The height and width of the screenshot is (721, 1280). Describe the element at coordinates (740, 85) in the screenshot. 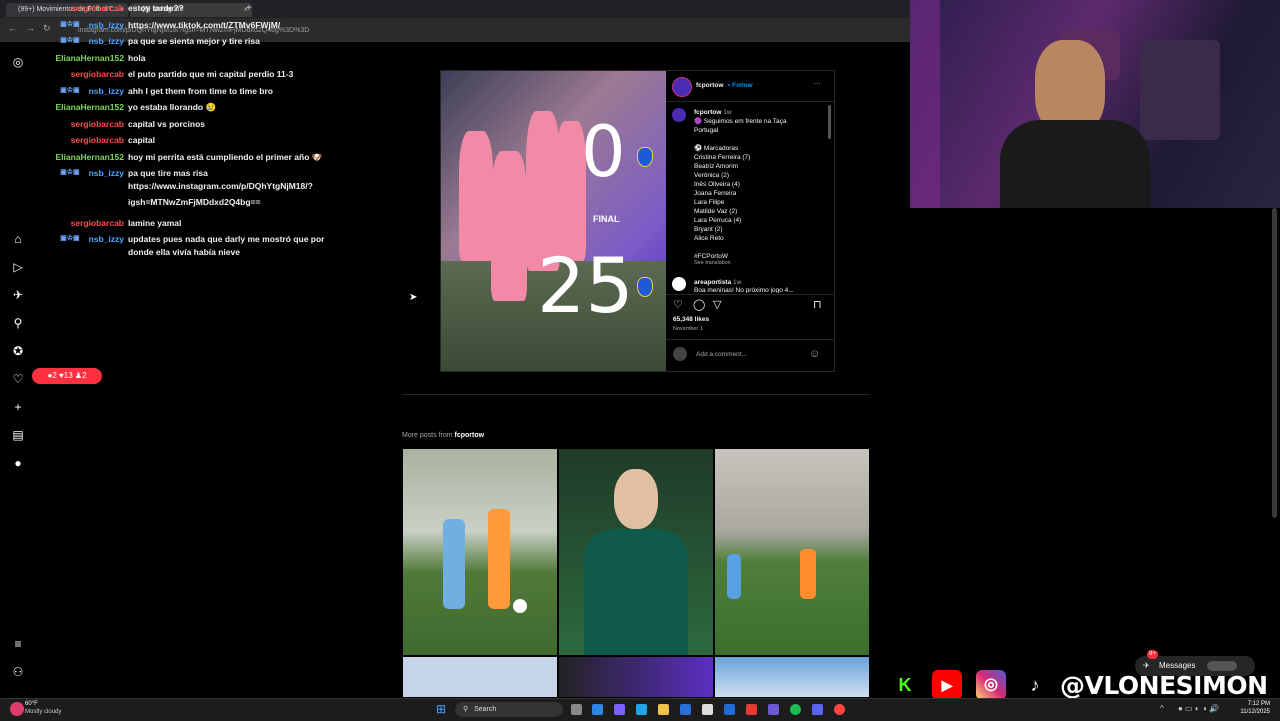

I see `follow-button: • Follow` at that location.